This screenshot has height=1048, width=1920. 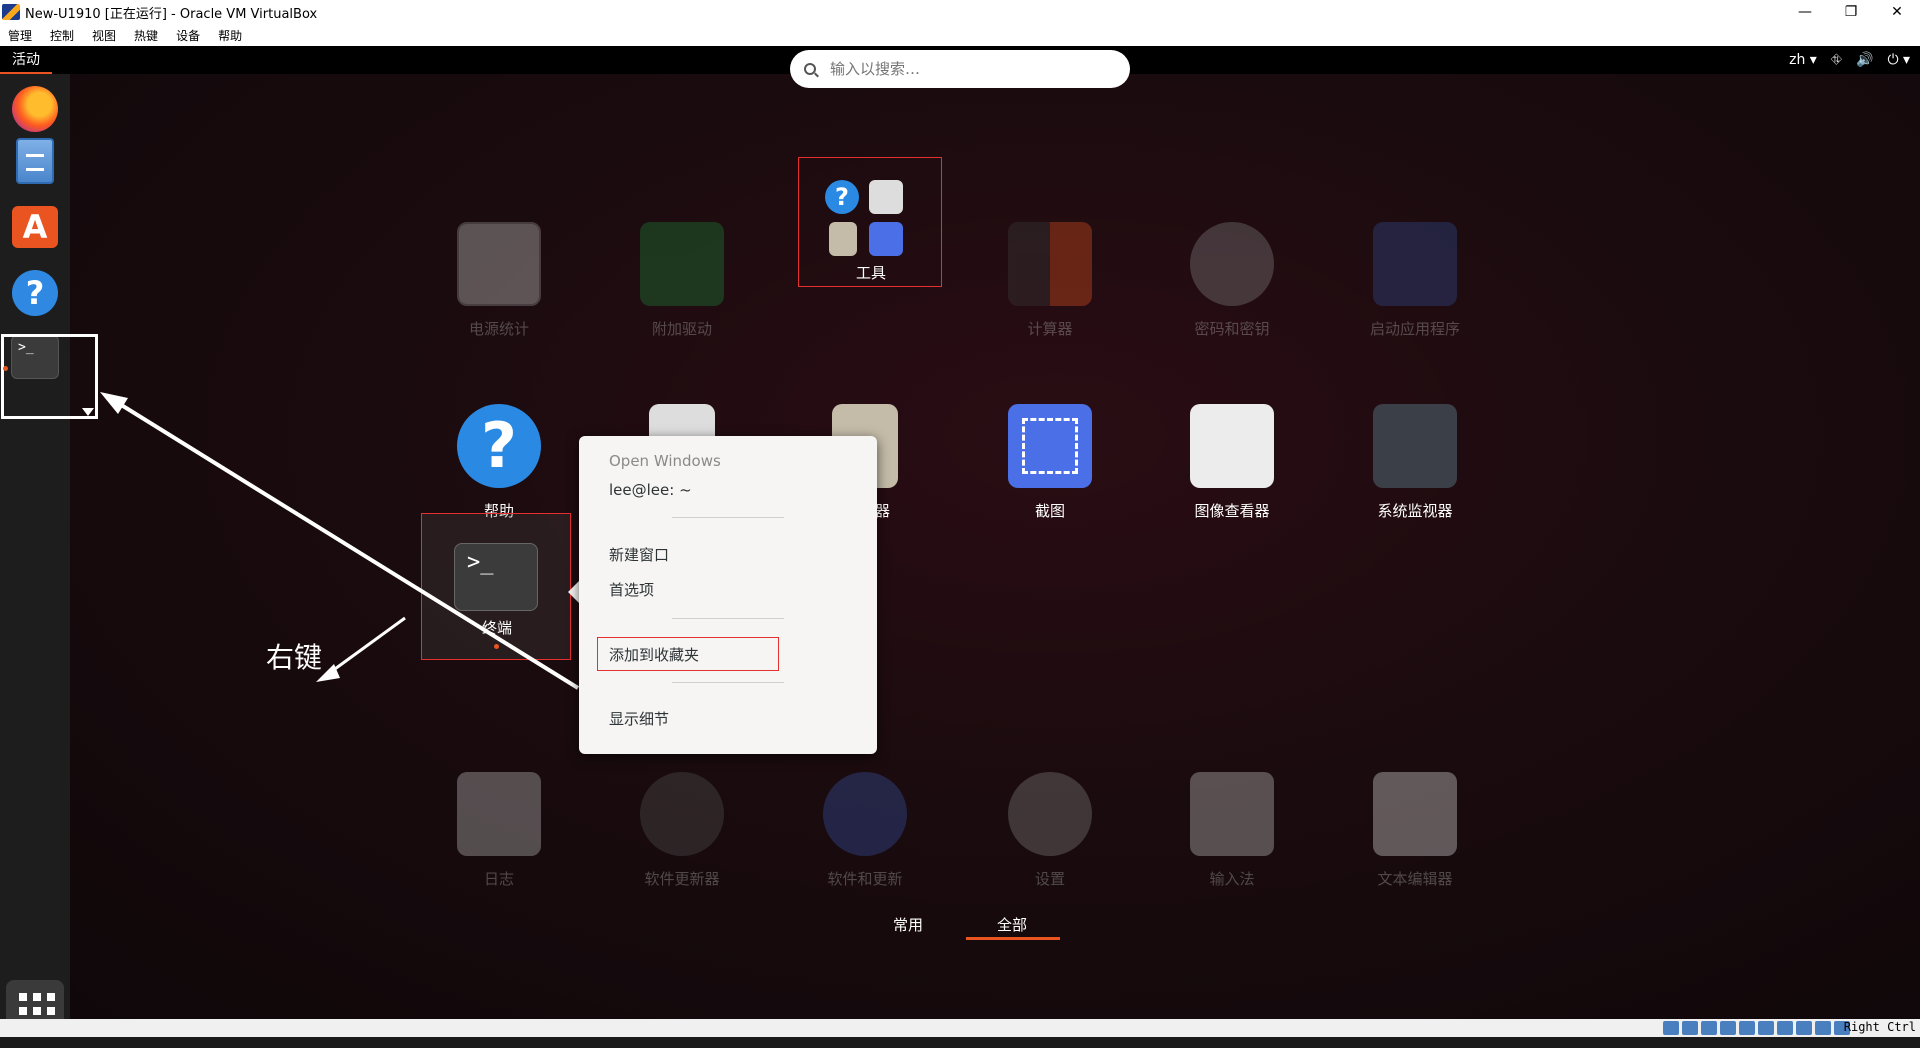 I want to click on shared-folder-status-icon, so click(x=1766, y=1028).